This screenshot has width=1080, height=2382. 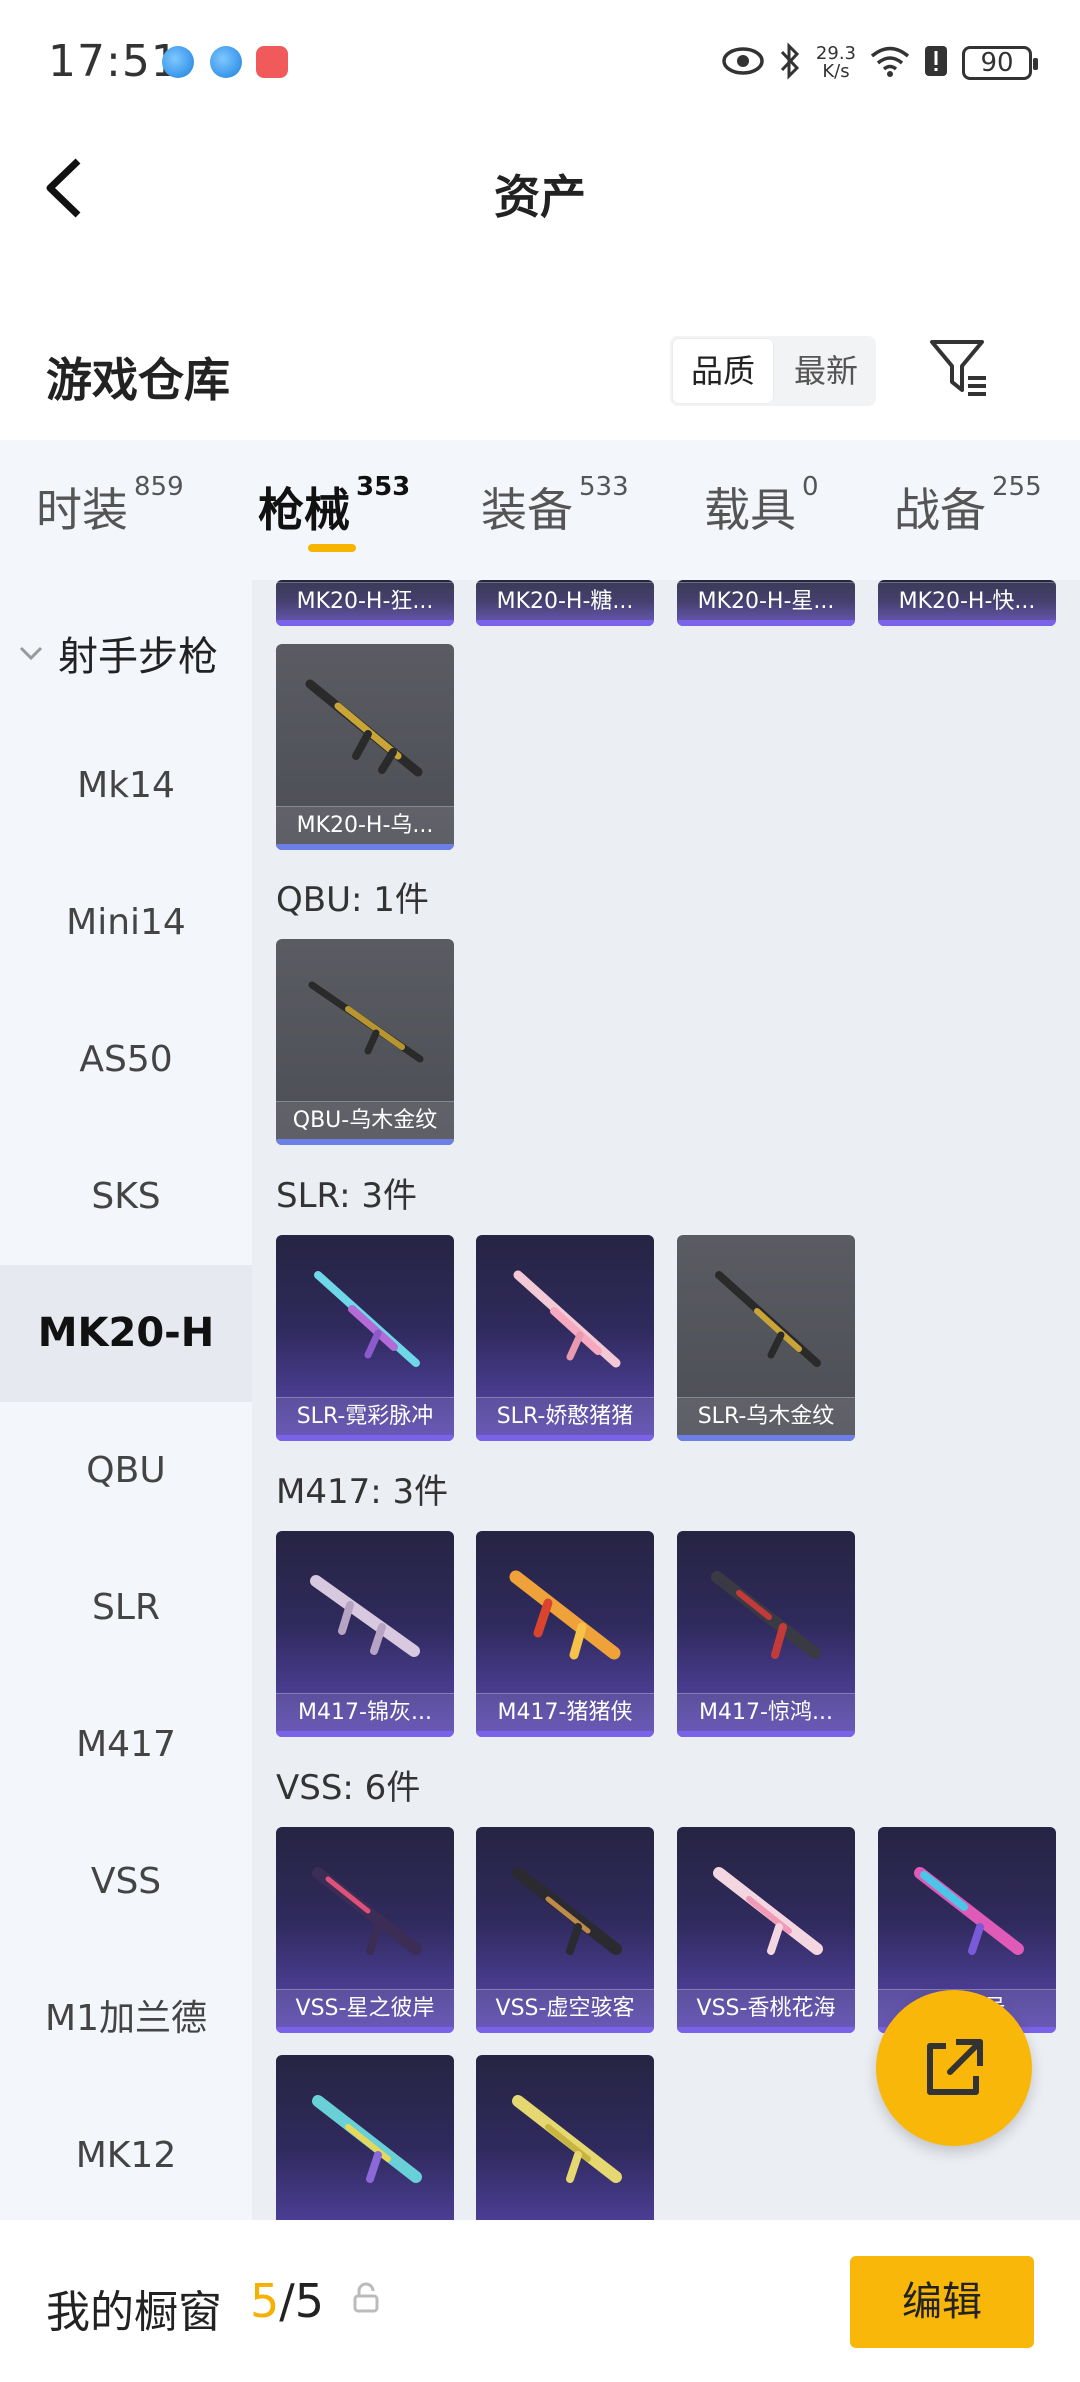 What do you see at coordinates (126, 922) in the screenshot?
I see `sidebar-item-mini14: Mini14` at bounding box center [126, 922].